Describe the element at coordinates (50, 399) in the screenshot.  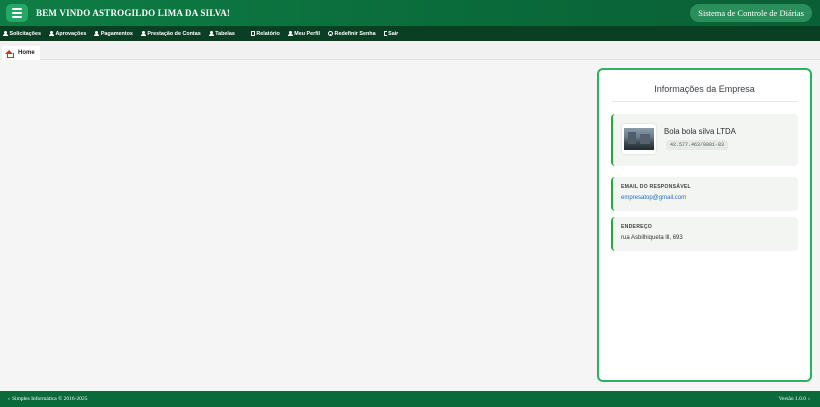
I see `footer-copyright: Simples Informática © 2016-2025` at that location.